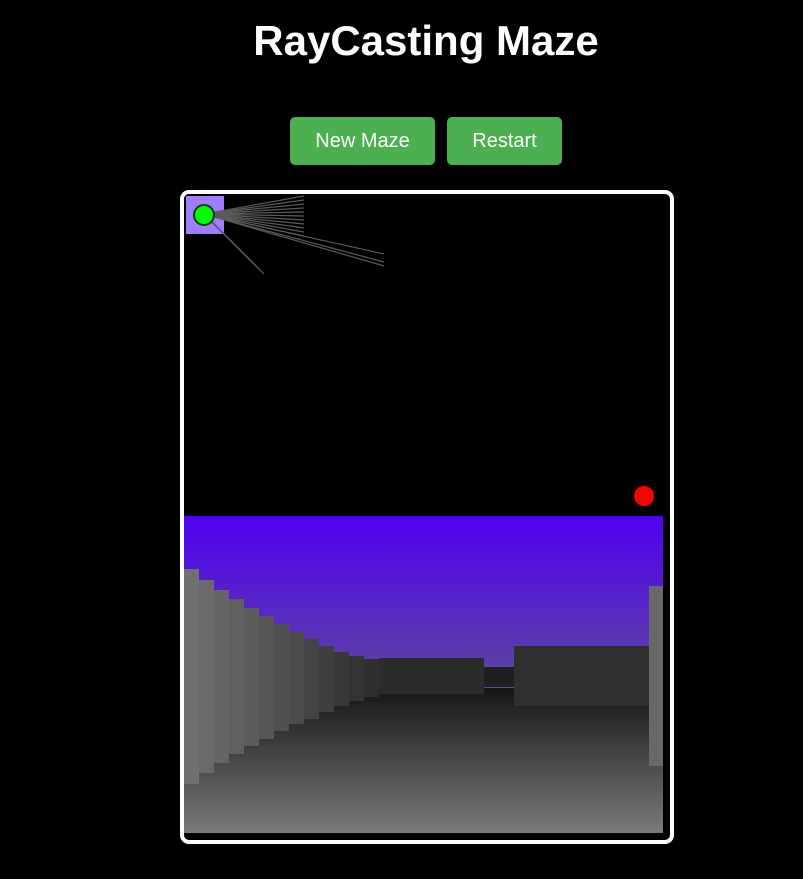 This screenshot has height=879, width=803. What do you see at coordinates (581, 676) in the screenshot?
I see `right-wall-block` at bounding box center [581, 676].